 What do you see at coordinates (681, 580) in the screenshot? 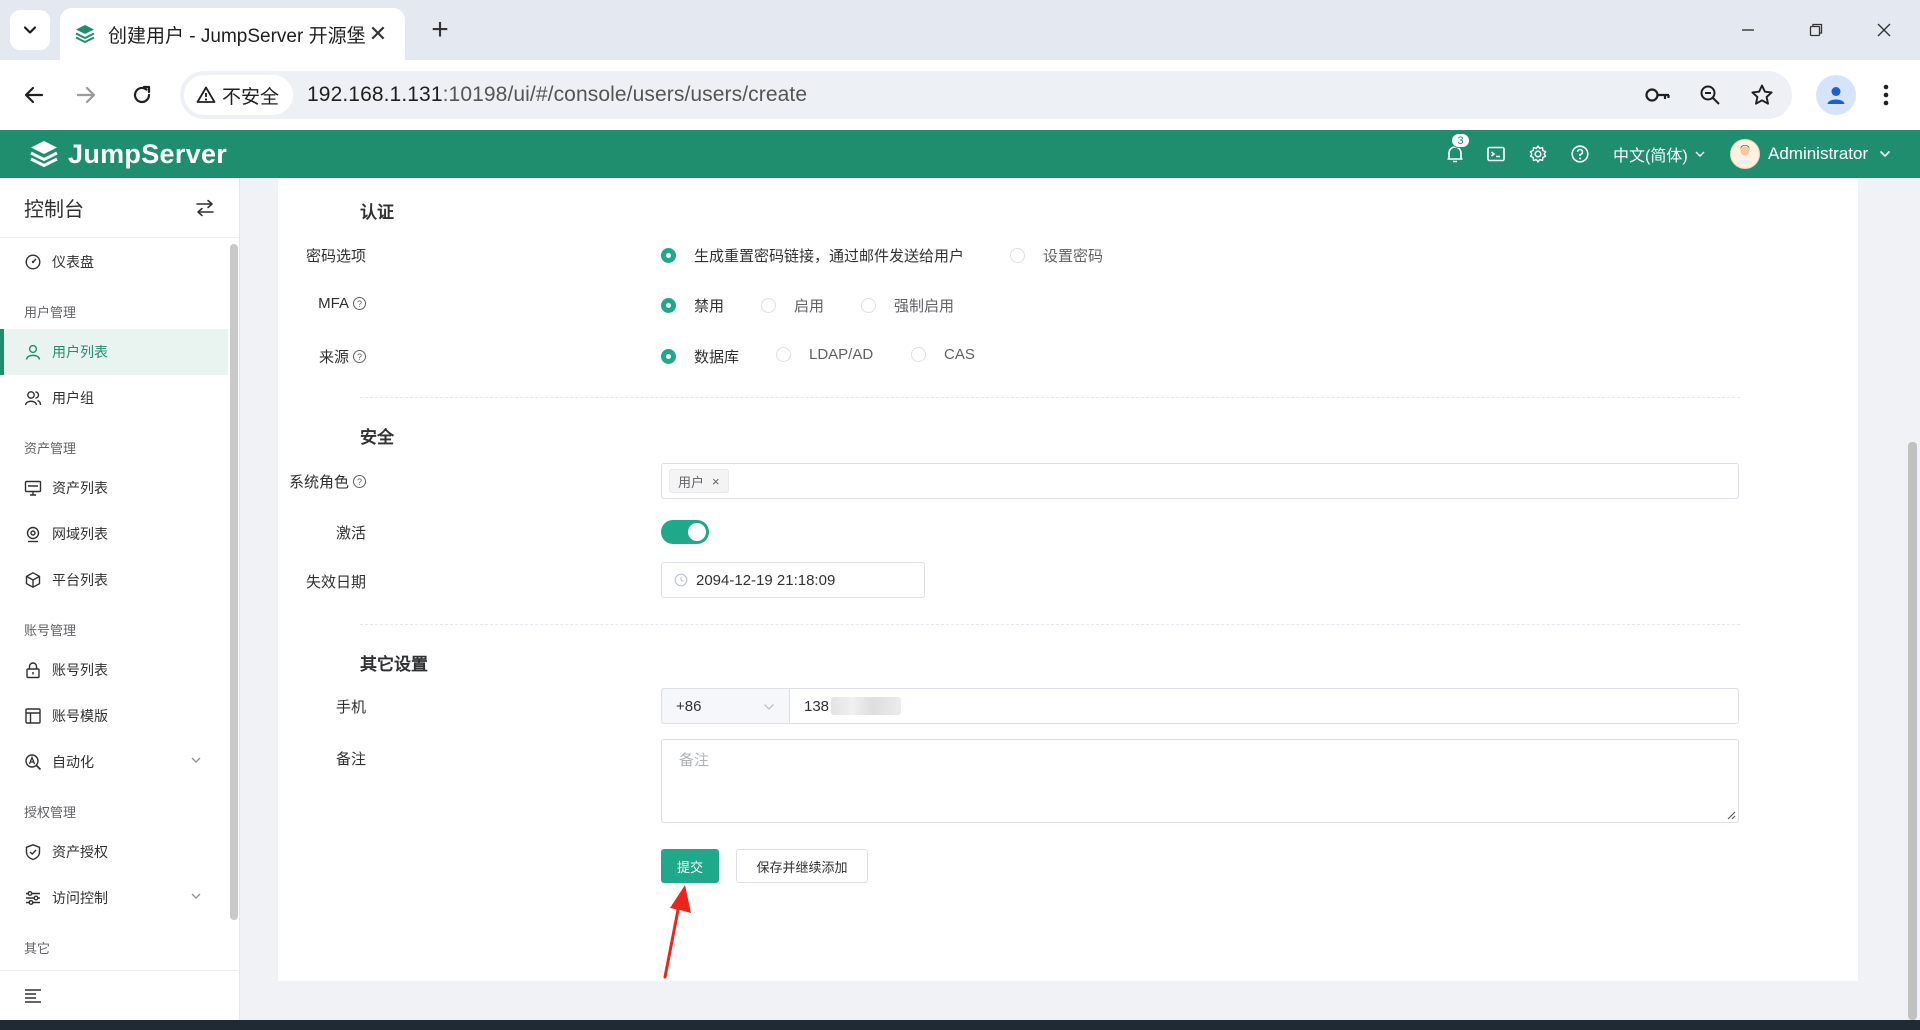
I see `clock-icon` at bounding box center [681, 580].